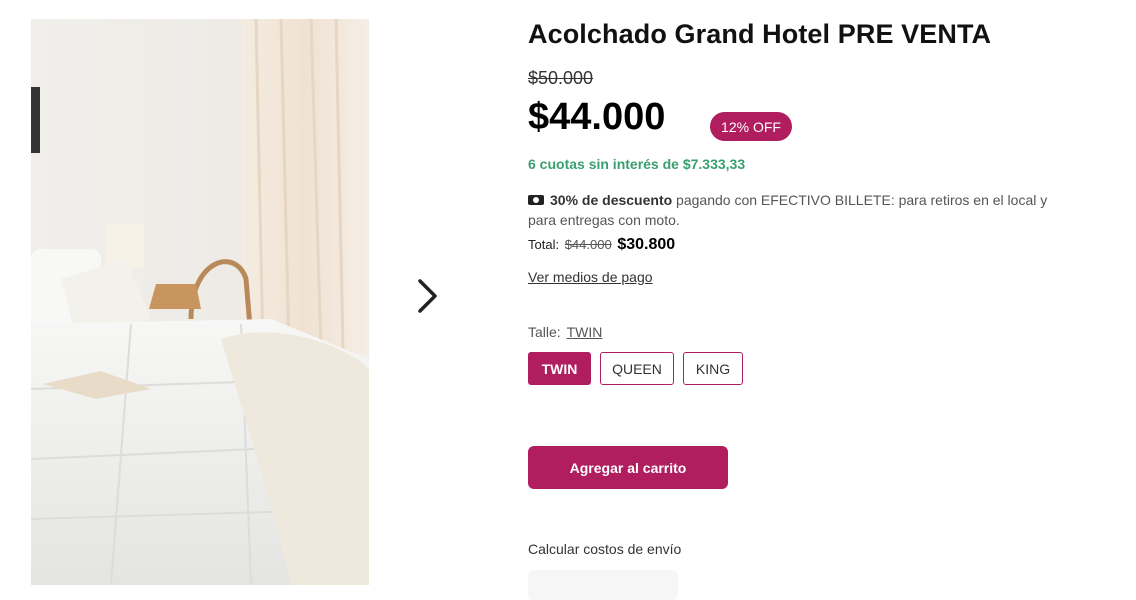  I want to click on discount-badge: 12% OFF, so click(751, 126).